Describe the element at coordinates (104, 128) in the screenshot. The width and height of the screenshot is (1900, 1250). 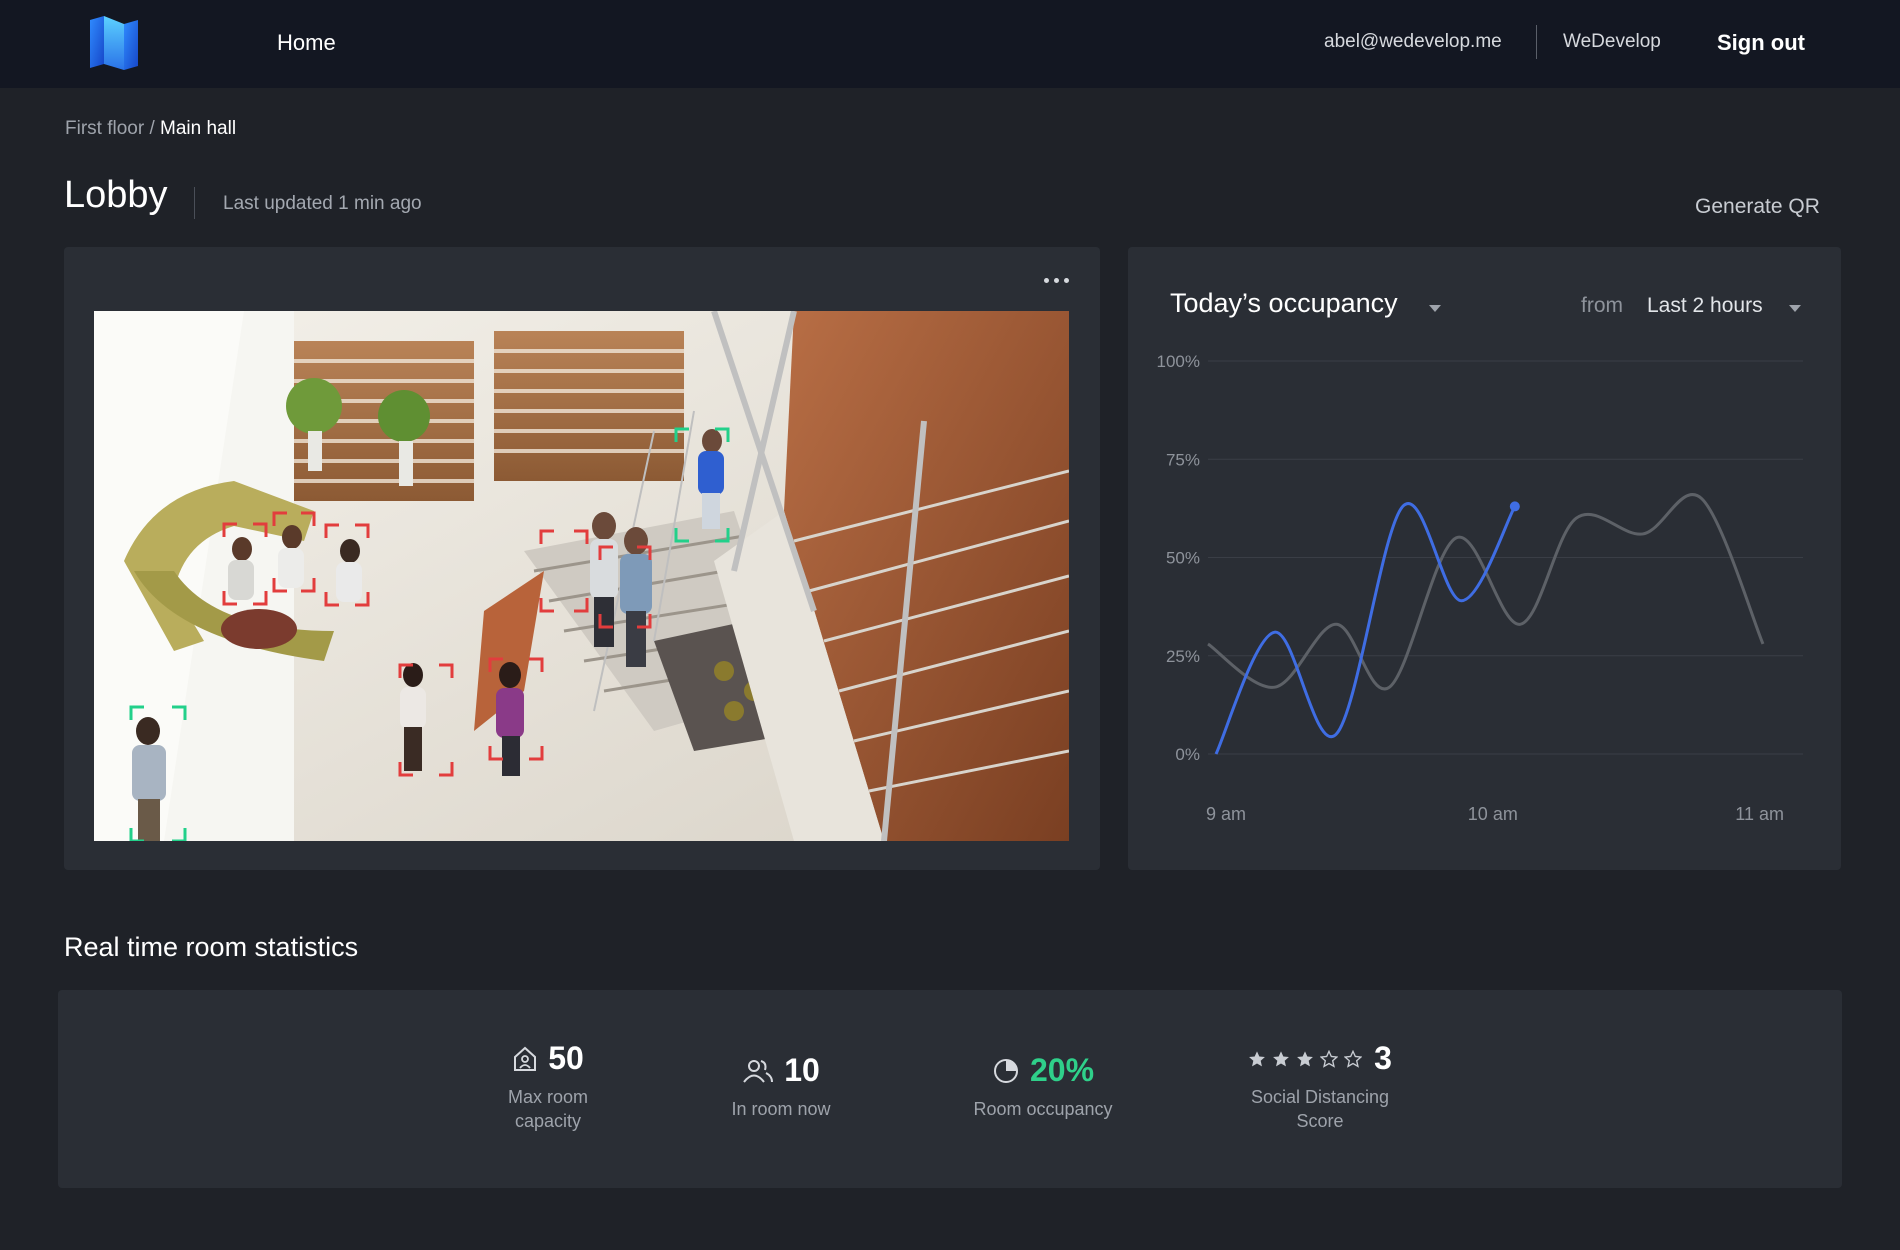
I see `breadcrumb-parent: First floor` at that location.